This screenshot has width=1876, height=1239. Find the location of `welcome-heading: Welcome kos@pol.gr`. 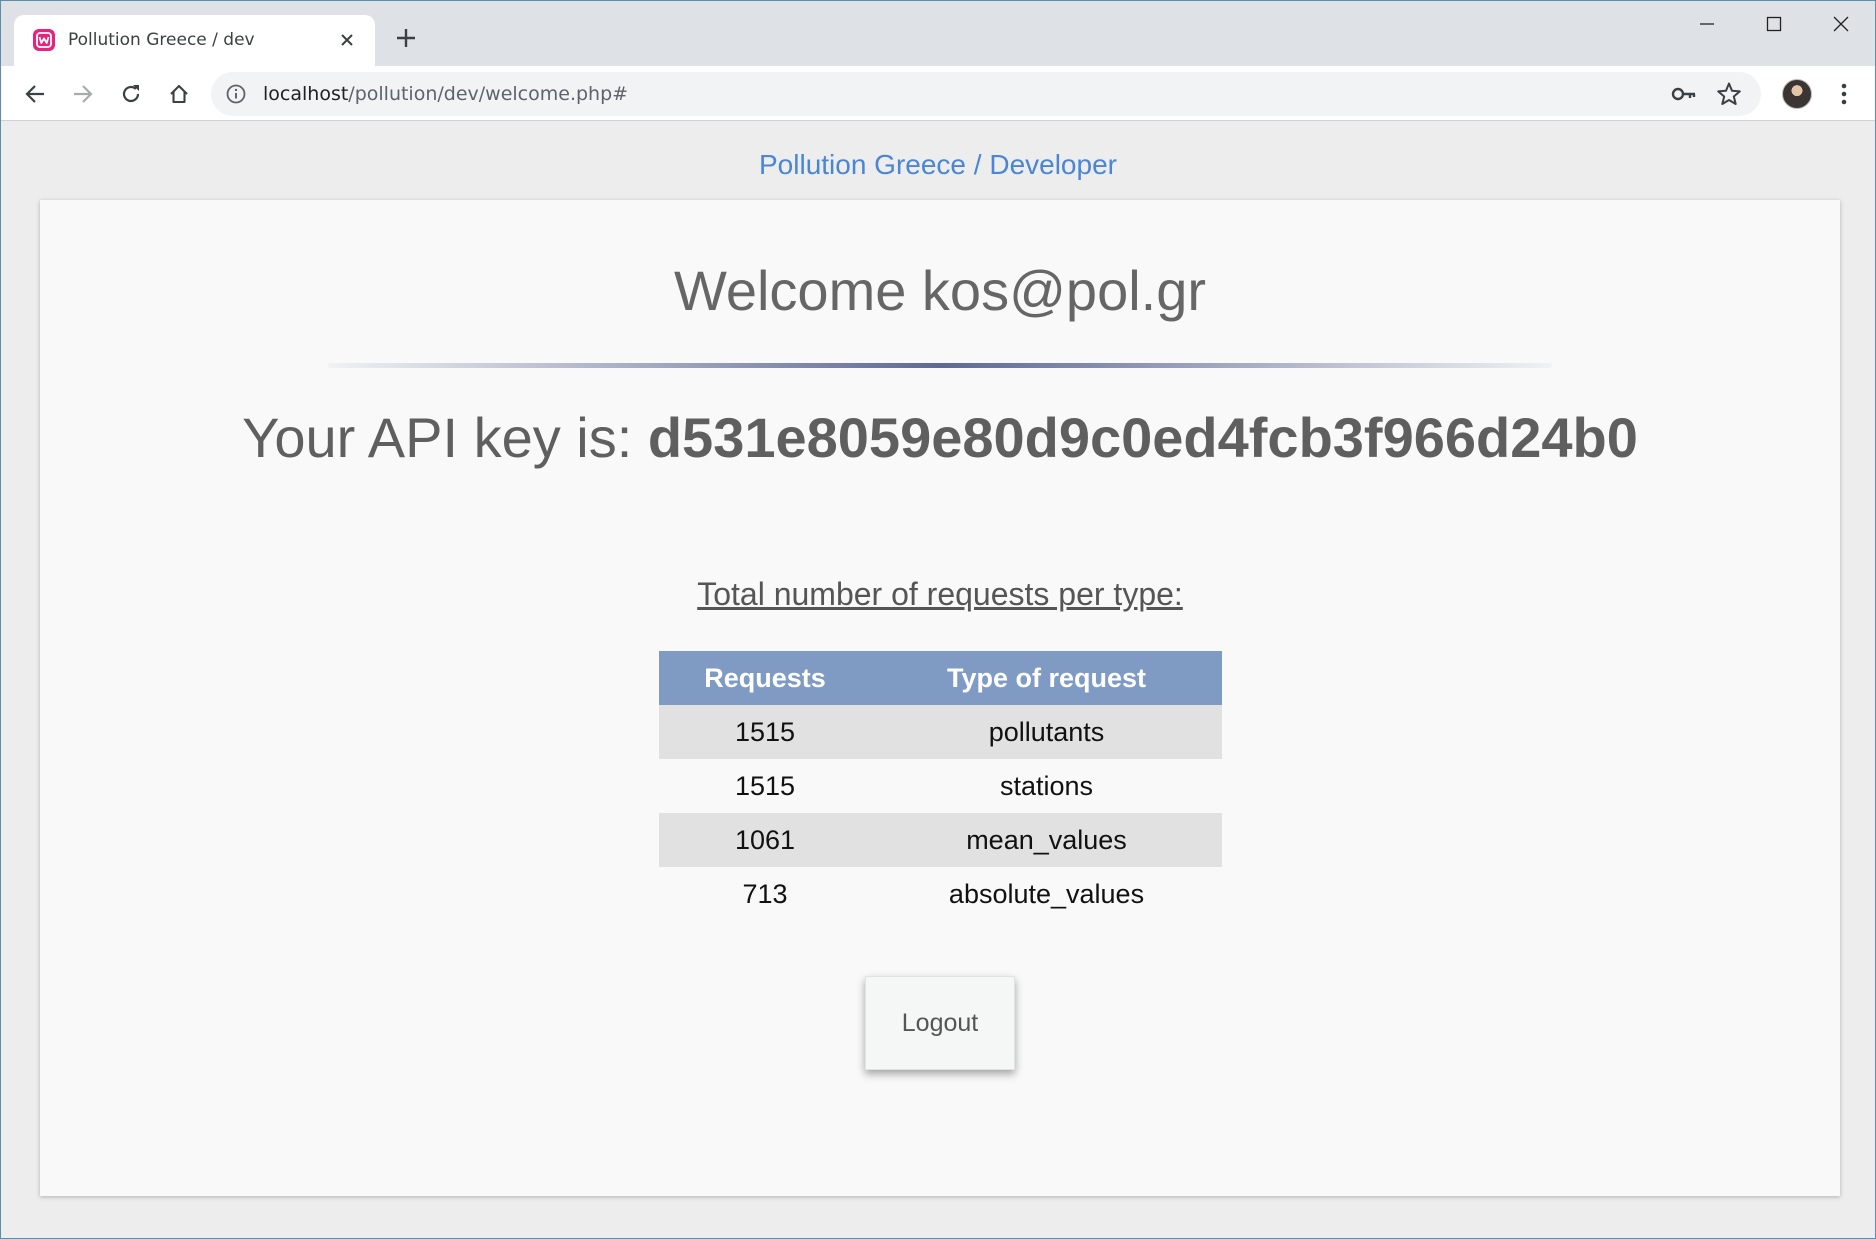

welcome-heading: Welcome kos@pol.gr is located at coordinates (940, 290).